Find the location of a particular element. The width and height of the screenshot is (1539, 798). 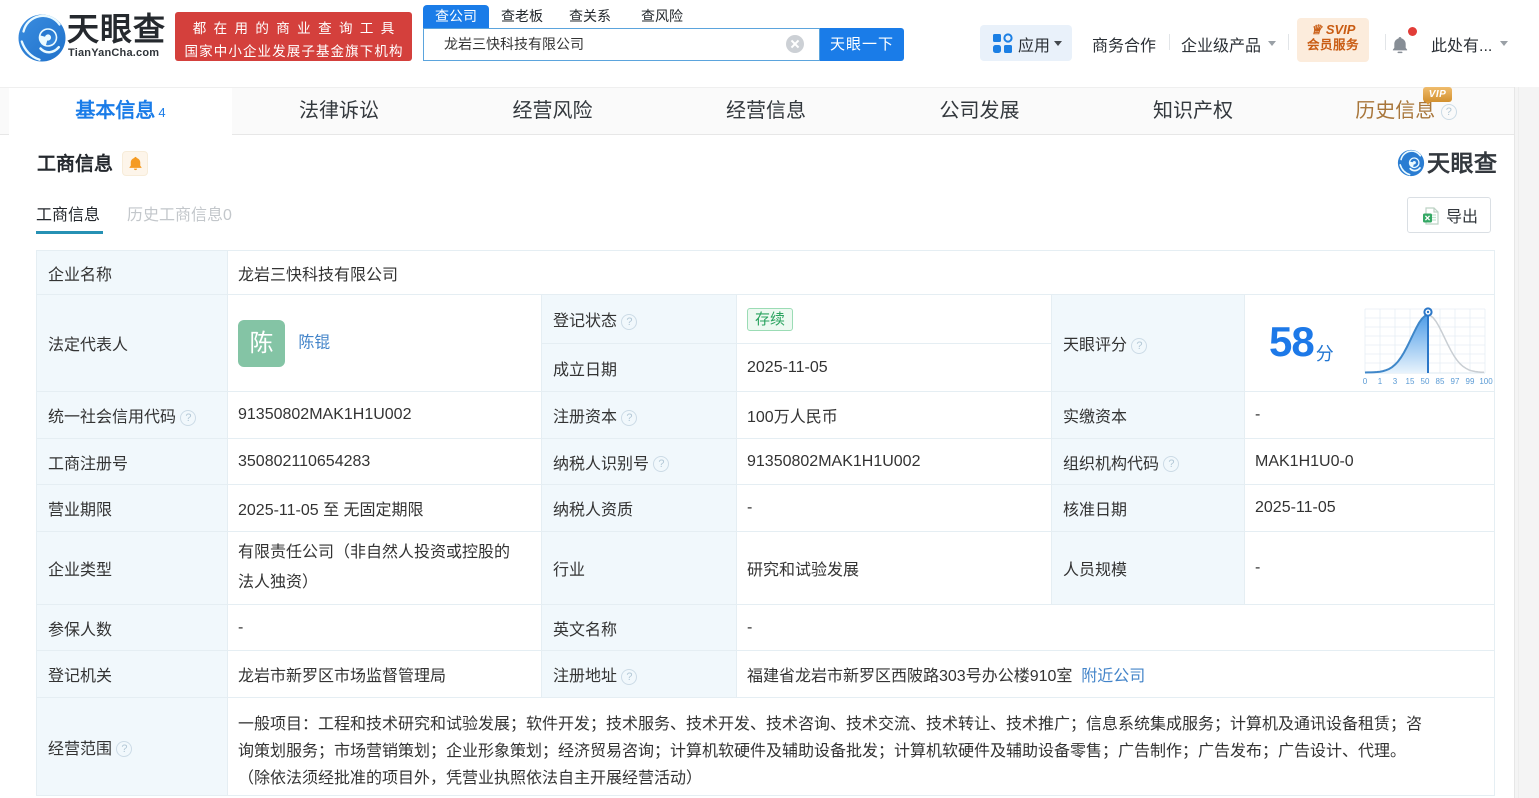

svg-text: 85 is located at coordinates (1440, 381).